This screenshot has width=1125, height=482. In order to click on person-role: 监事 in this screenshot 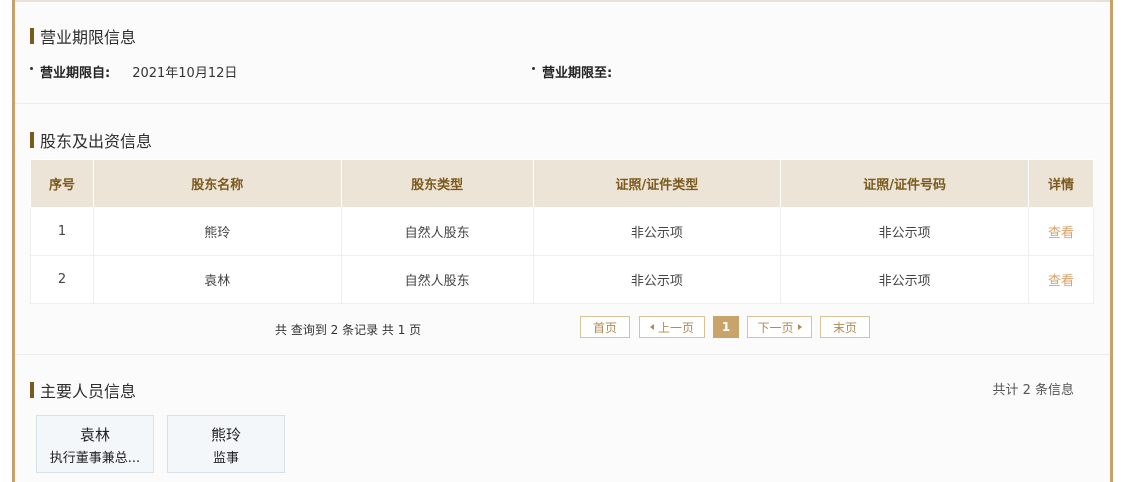, I will do `click(225, 458)`.